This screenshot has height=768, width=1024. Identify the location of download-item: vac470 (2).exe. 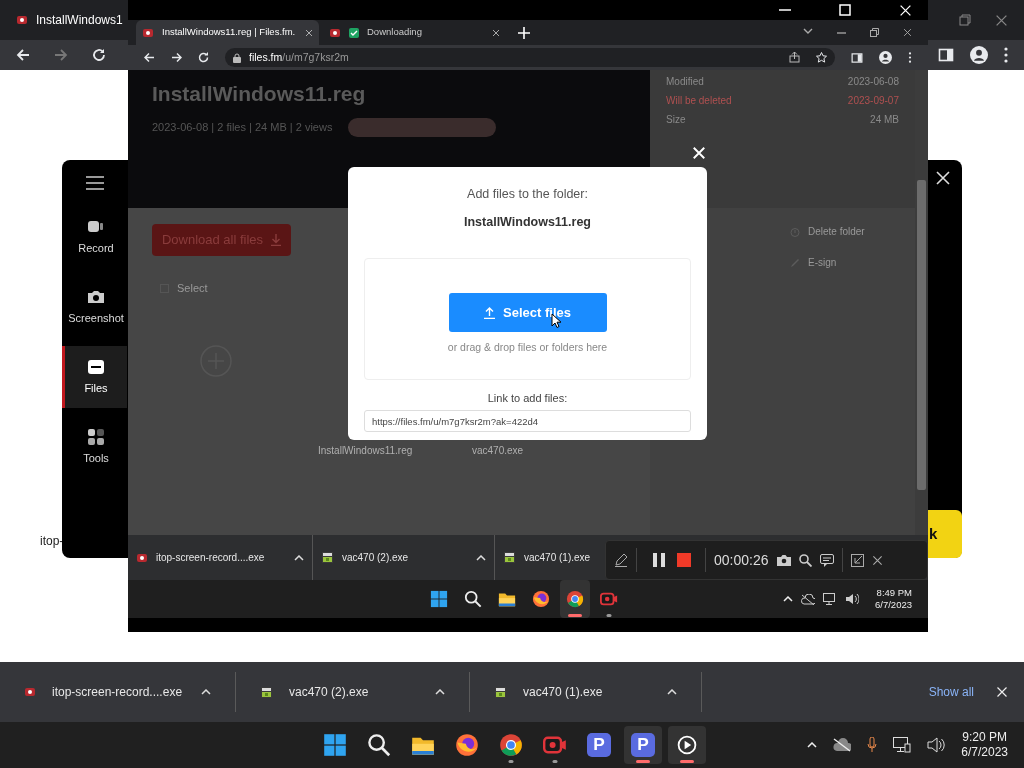
(353, 692).